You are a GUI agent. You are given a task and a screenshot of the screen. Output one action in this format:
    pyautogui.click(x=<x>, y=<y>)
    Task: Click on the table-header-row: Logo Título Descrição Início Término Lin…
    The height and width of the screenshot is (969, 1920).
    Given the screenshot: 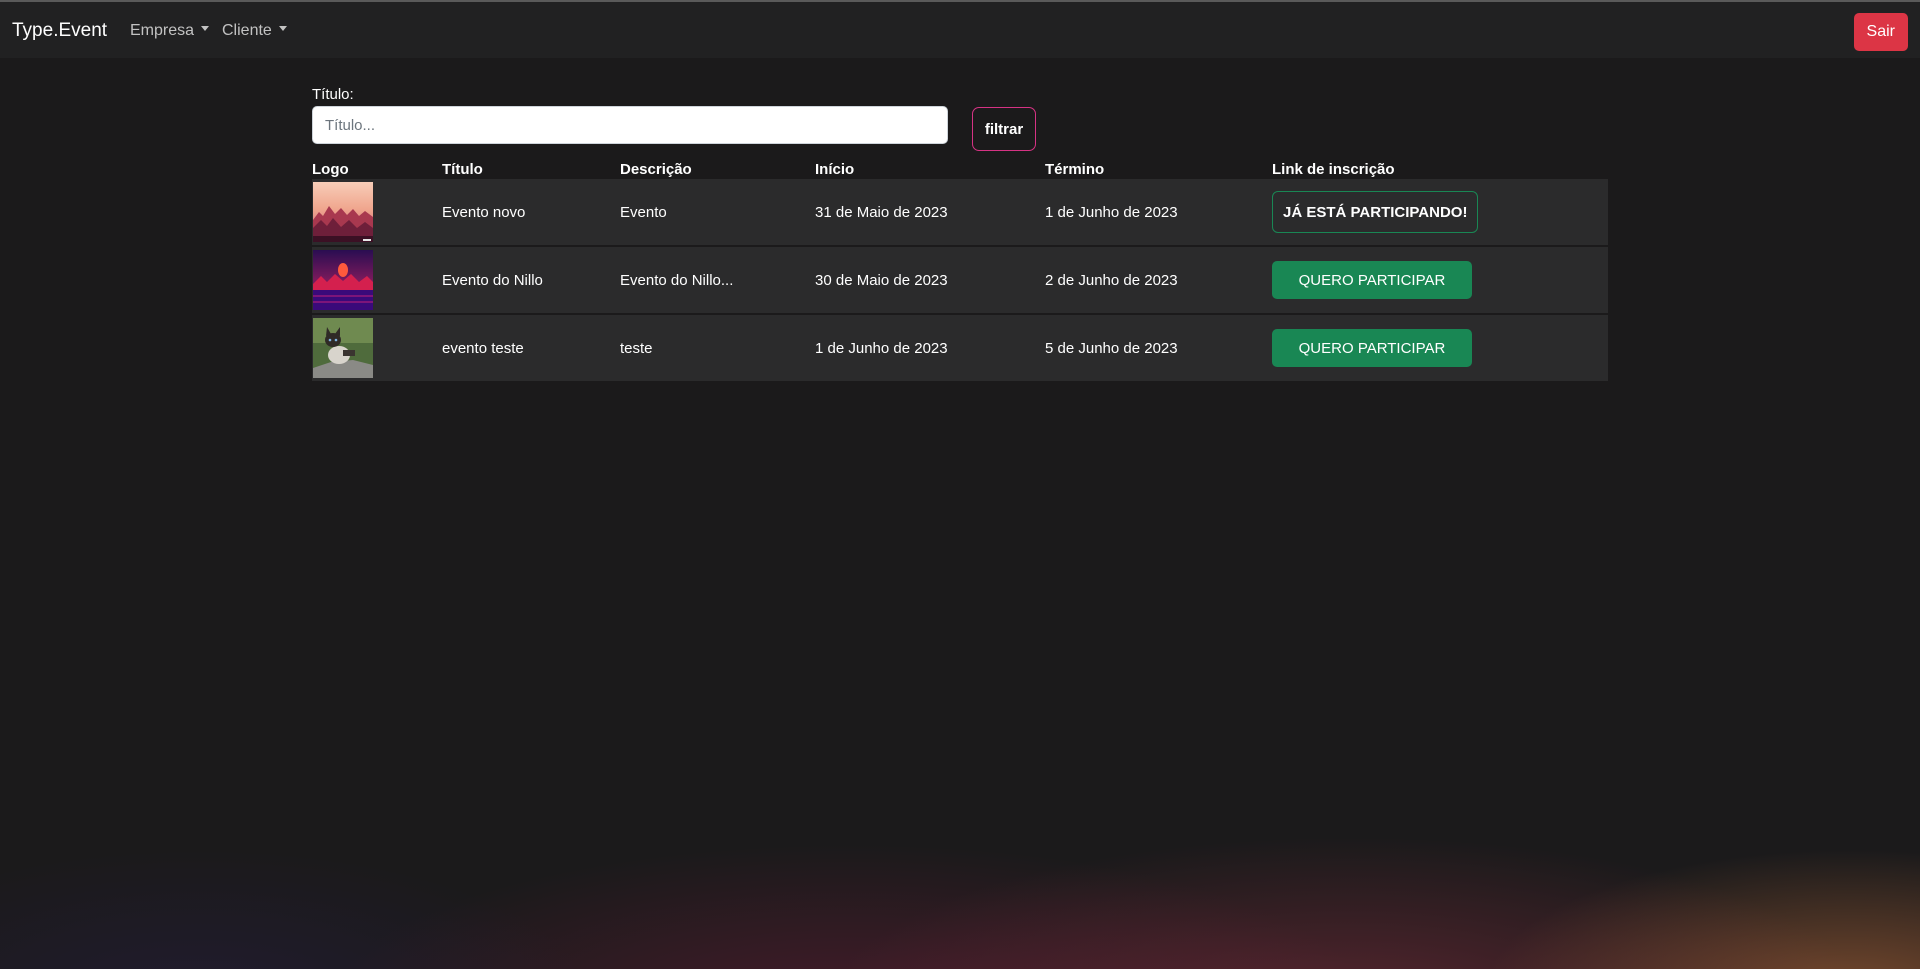 What is the action you would take?
    pyautogui.click(x=960, y=166)
    